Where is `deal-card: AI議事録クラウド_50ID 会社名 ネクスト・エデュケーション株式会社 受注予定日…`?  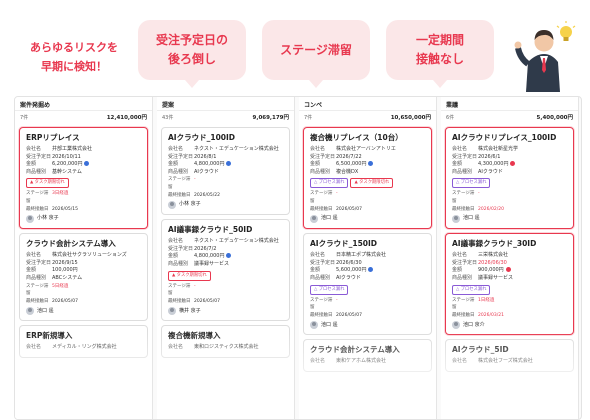
deal-card: AI議事録クラウド_50ID 会社名 ネクスト・エデュケーション株式会社 受注予定日… is located at coordinates (225, 270).